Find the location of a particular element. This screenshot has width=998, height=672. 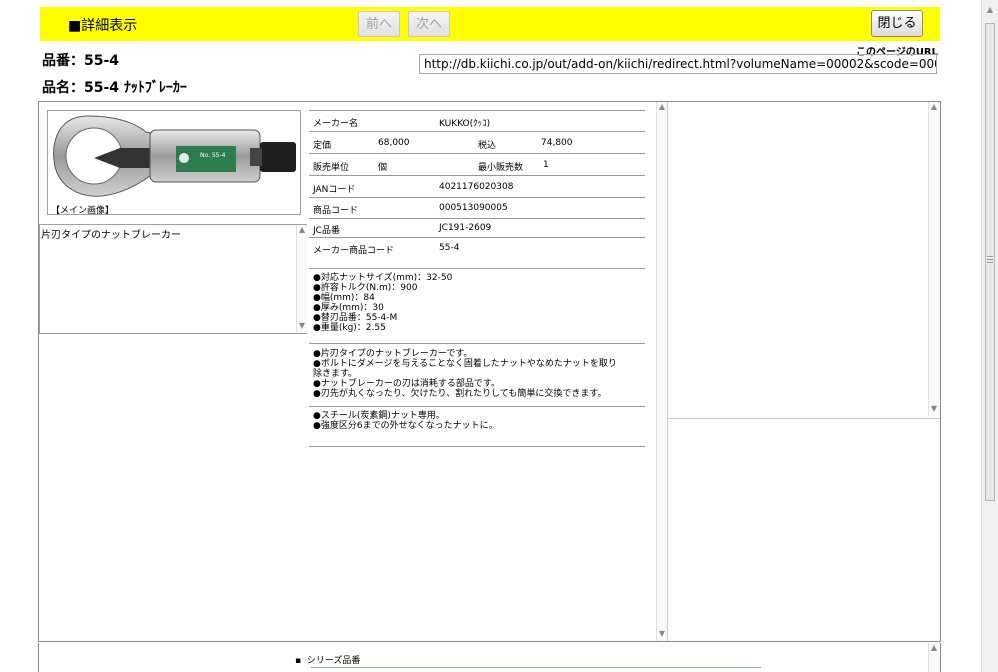

series-frame: ▪ シリーズ品番 ▲ is located at coordinates (489, 657).